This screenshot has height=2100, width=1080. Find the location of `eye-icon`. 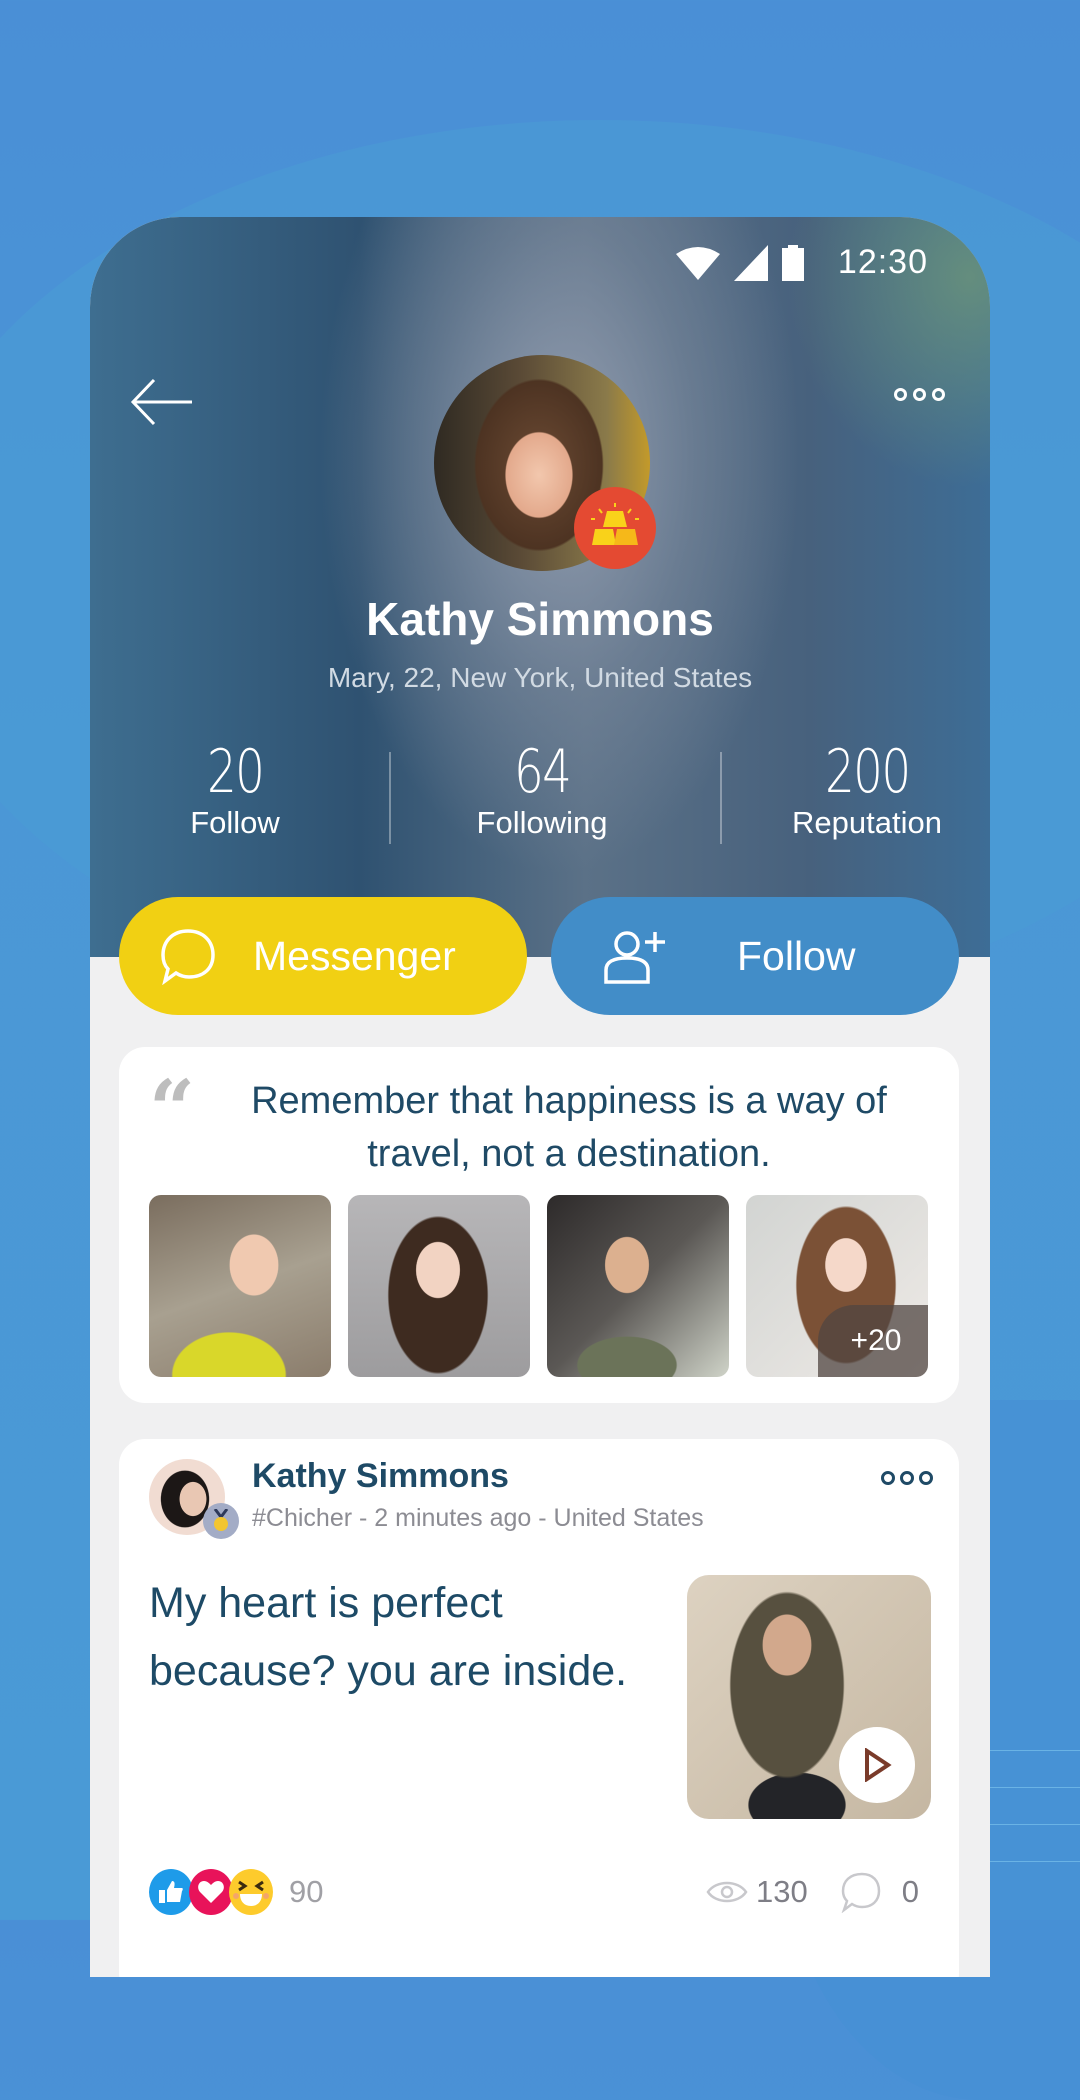

eye-icon is located at coordinates (727, 1892).